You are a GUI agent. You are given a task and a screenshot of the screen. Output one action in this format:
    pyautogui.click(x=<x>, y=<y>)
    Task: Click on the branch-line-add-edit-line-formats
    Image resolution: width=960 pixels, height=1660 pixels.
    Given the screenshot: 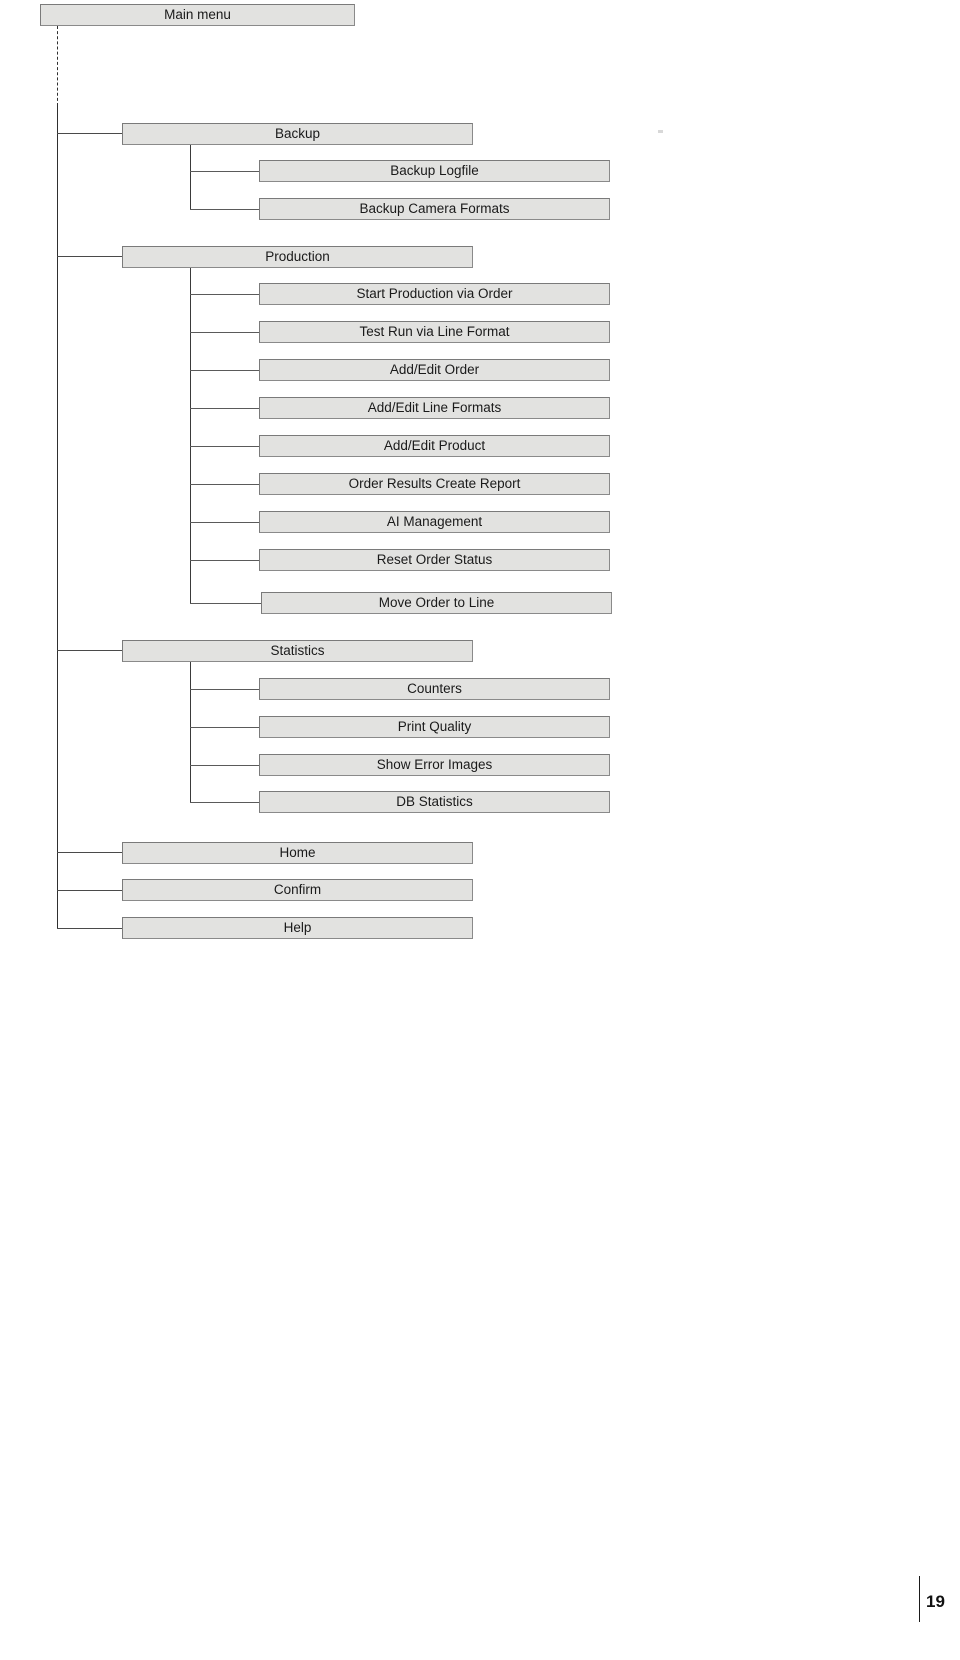 What is the action you would take?
    pyautogui.click(x=224, y=408)
    